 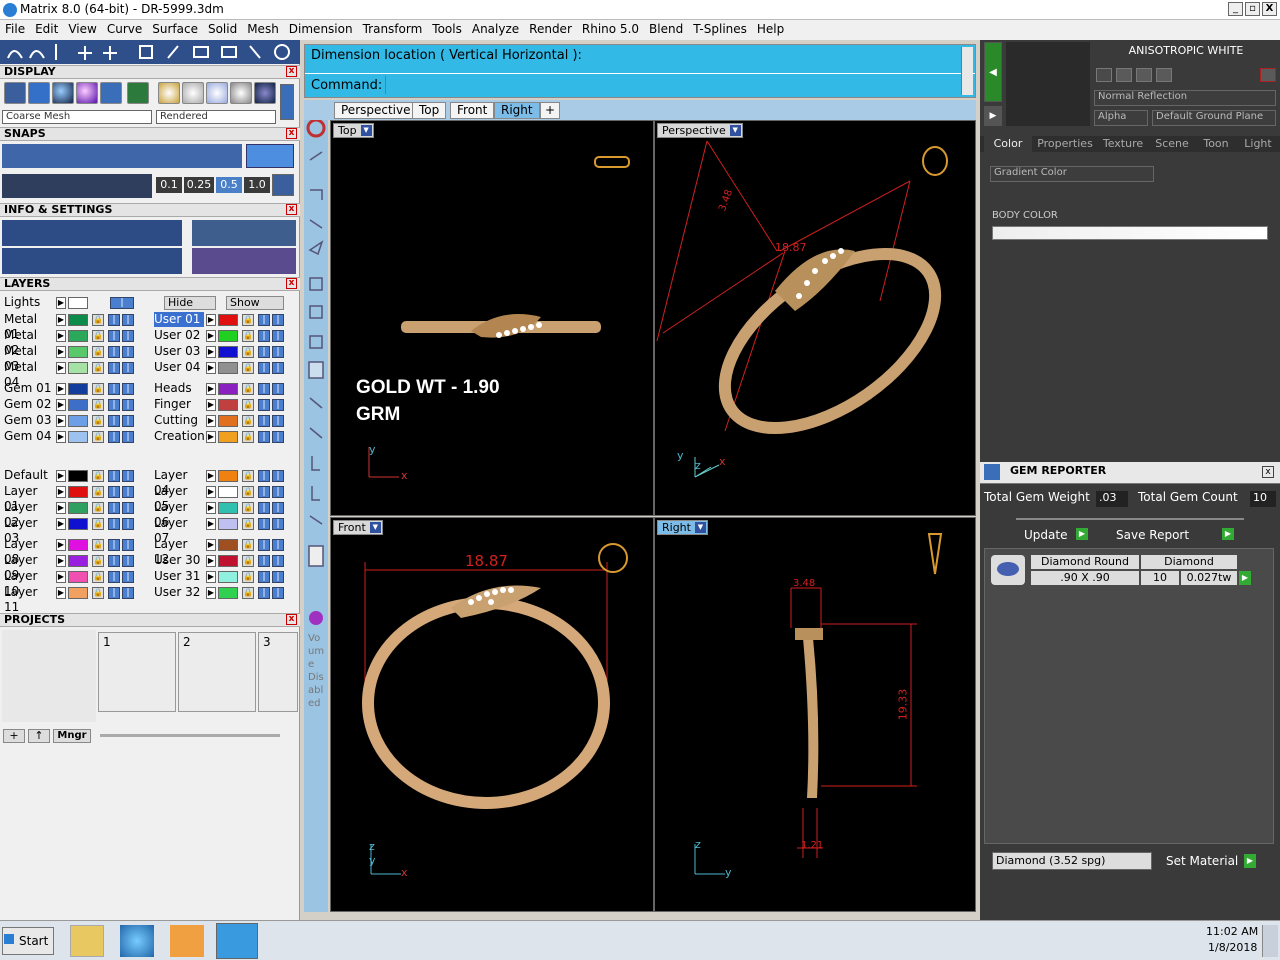 I want to click on matrix-app-icon, so click(x=237, y=941).